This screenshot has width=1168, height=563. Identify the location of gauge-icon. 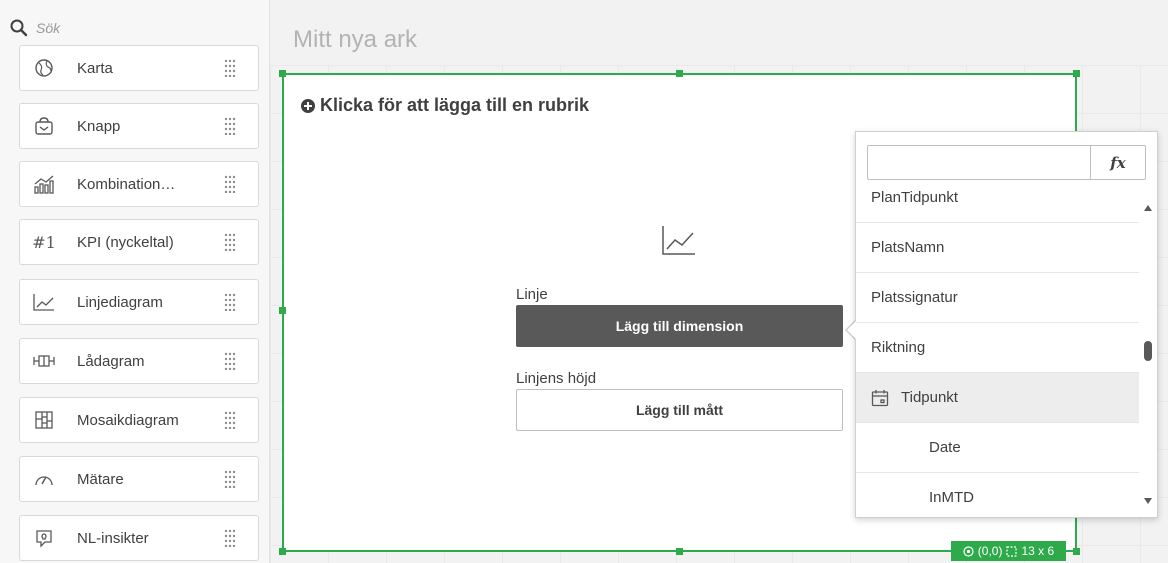
(44, 479).